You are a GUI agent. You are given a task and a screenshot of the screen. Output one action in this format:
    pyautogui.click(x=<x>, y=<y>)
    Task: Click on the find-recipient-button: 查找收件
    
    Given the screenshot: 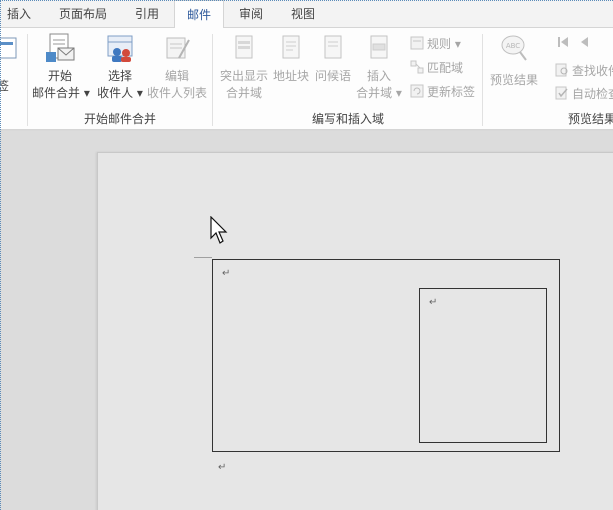 What is the action you would take?
    pyautogui.click(x=584, y=71)
    